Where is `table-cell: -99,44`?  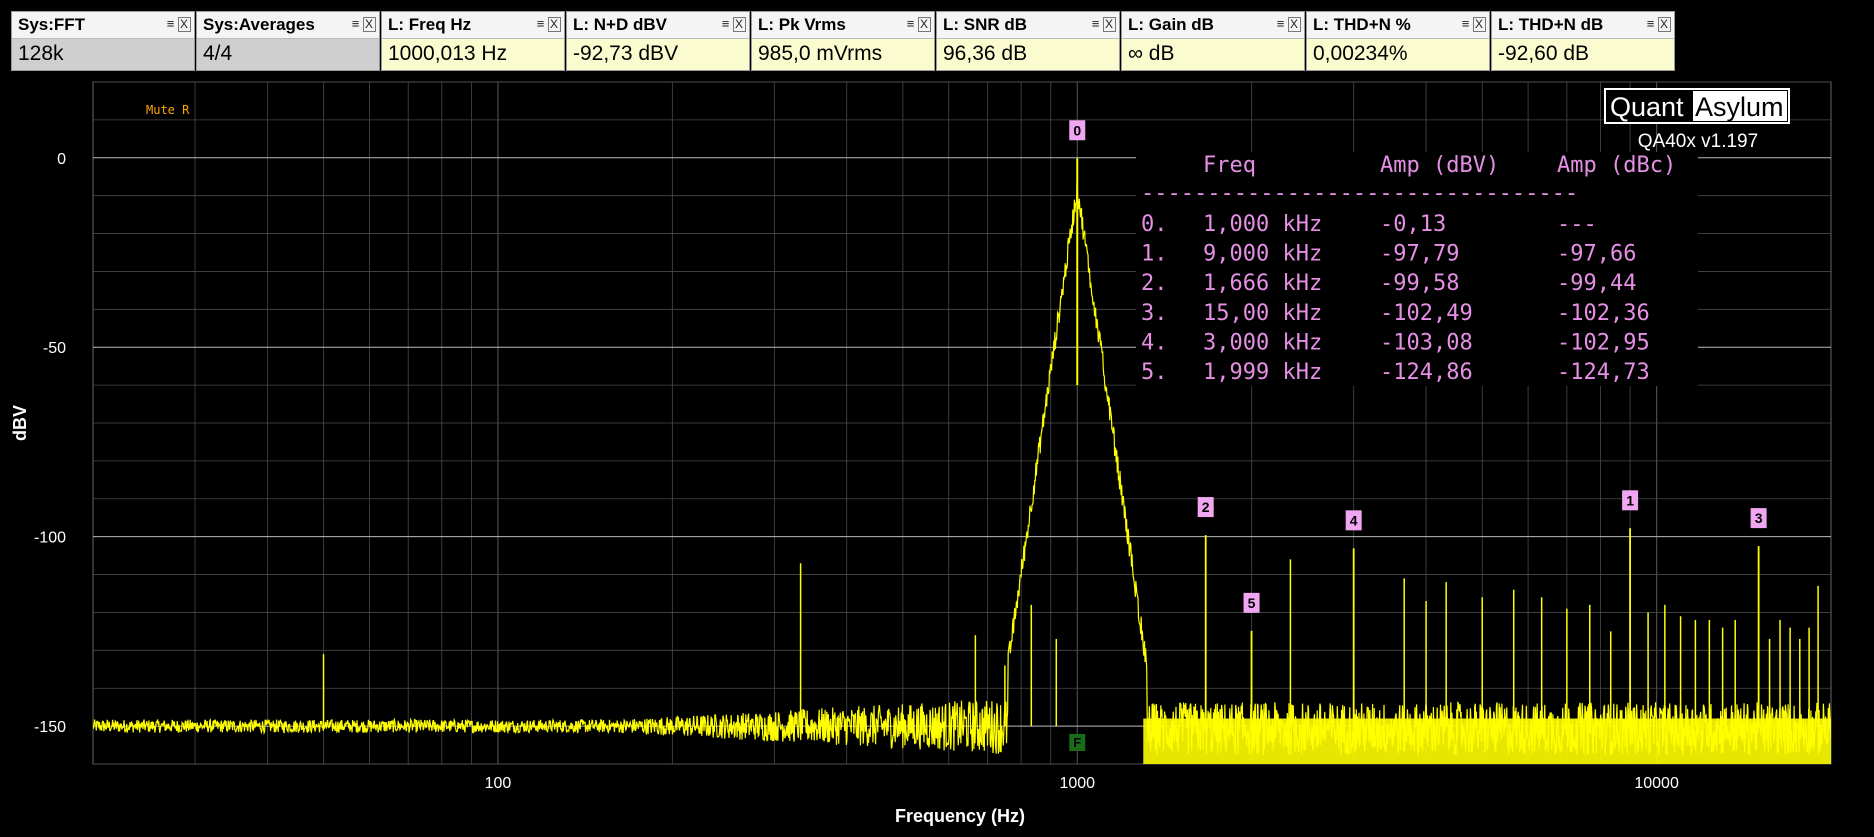
table-cell: -99,44 is located at coordinates (1596, 283).